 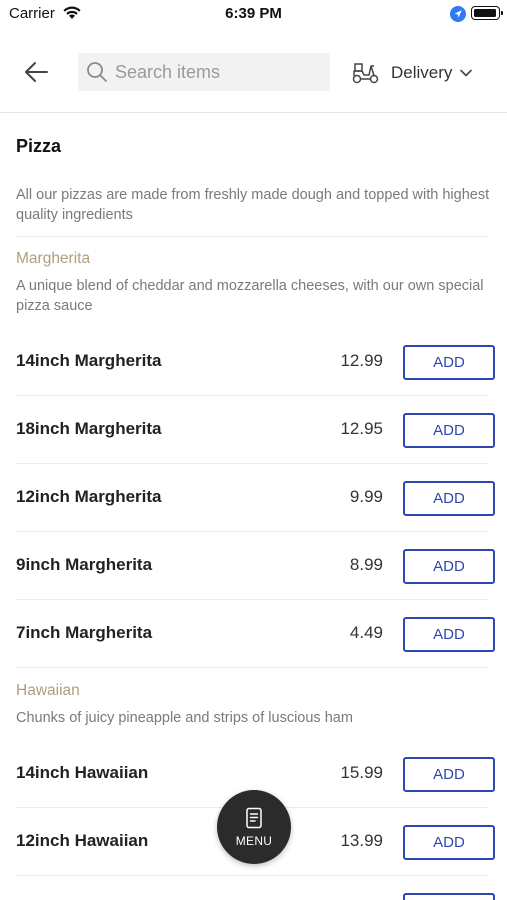 What do you see at coordinates (253, 363) in the screenshot?
I see `menu-item-row: 14inch Margherita 12.99 ADD` at bounding box center [253, 363].